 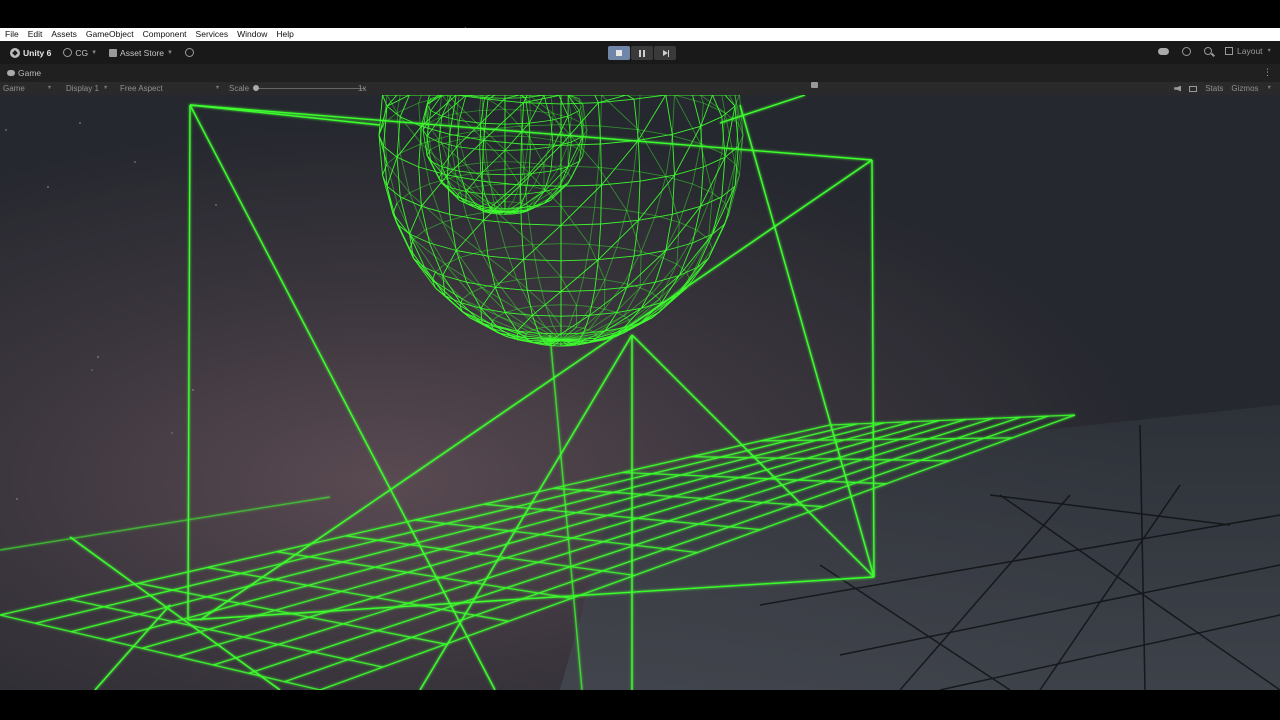 I want to click on letterbox-top, so click(x=640, y=20).